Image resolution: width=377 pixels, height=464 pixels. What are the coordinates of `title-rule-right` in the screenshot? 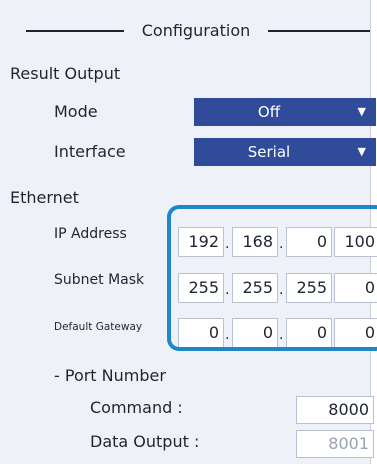 It's located at (319, 31).